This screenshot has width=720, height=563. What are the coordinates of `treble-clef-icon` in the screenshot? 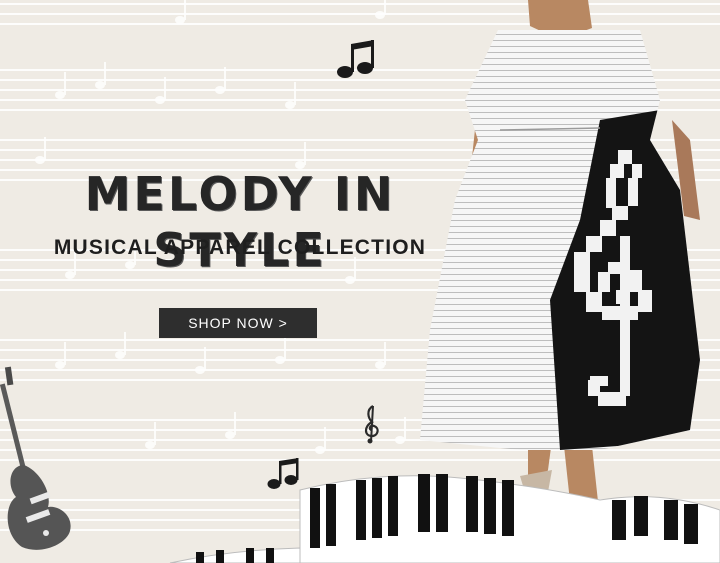 It's located at (371, 424).